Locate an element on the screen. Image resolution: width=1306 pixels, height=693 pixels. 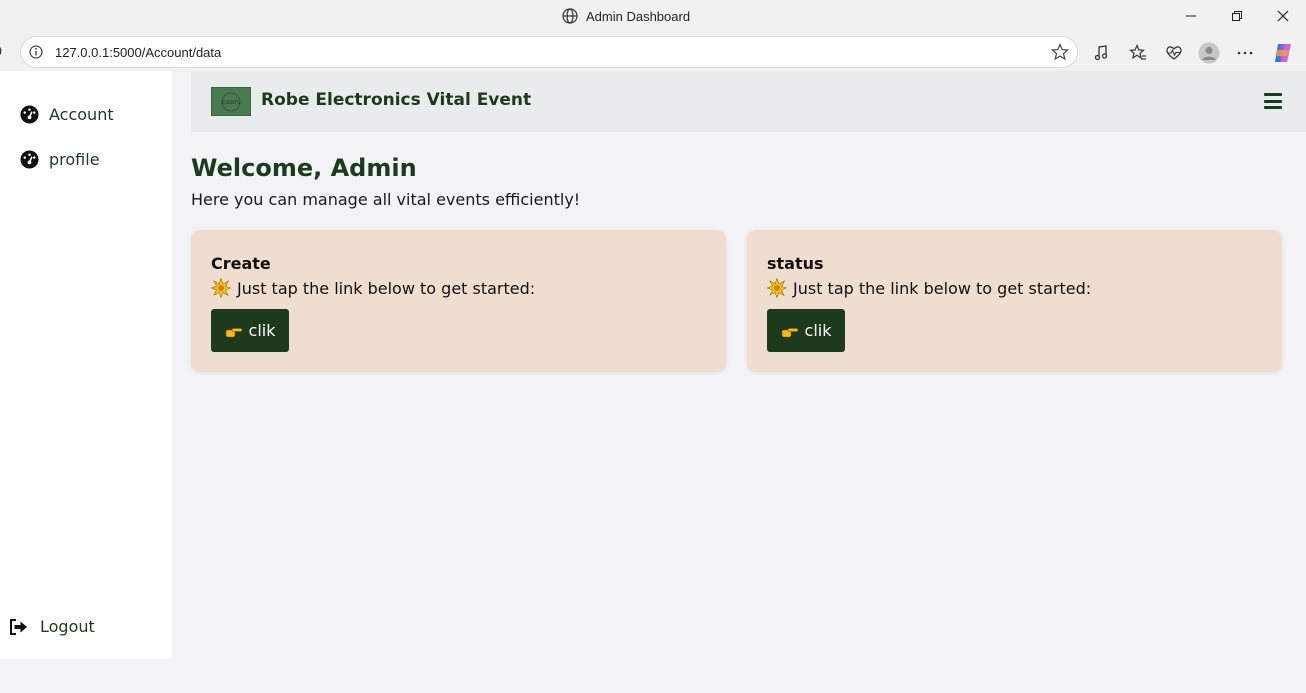
browser-toolbar: 127.0.0.1:5000/Account/data is located at coordinates (653, 52).